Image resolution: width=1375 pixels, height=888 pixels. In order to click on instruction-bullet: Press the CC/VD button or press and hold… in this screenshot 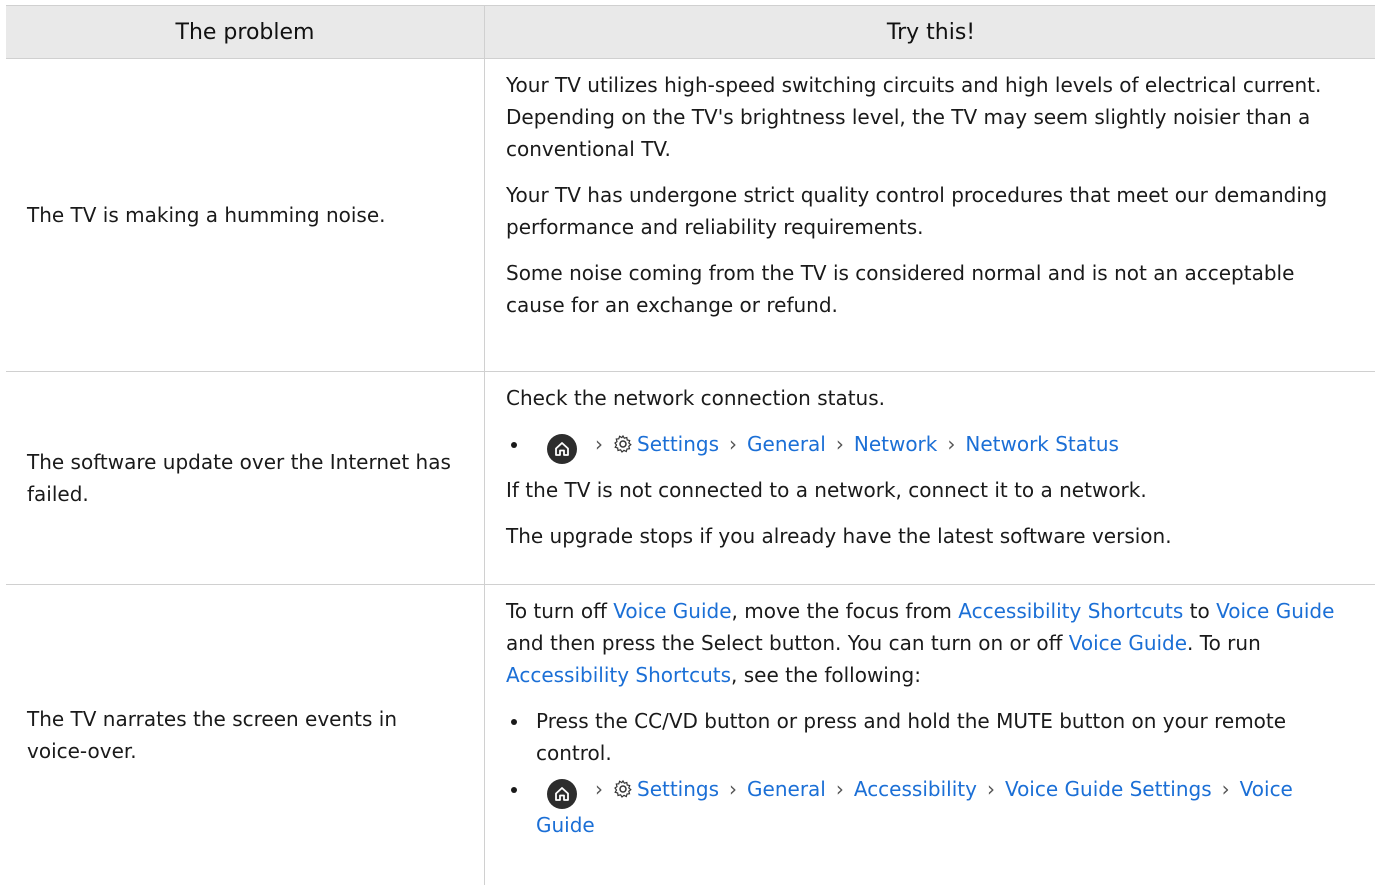, I will do `click(926, 737)`.